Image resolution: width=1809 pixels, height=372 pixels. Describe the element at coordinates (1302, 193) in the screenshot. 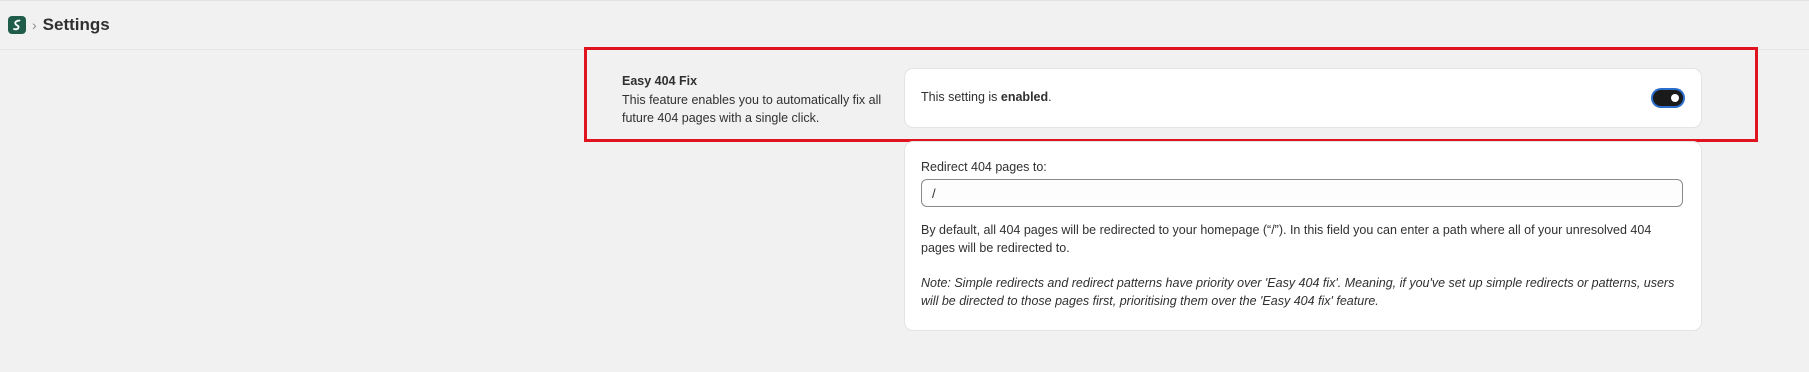

I see `redirect-path-input` at that location.